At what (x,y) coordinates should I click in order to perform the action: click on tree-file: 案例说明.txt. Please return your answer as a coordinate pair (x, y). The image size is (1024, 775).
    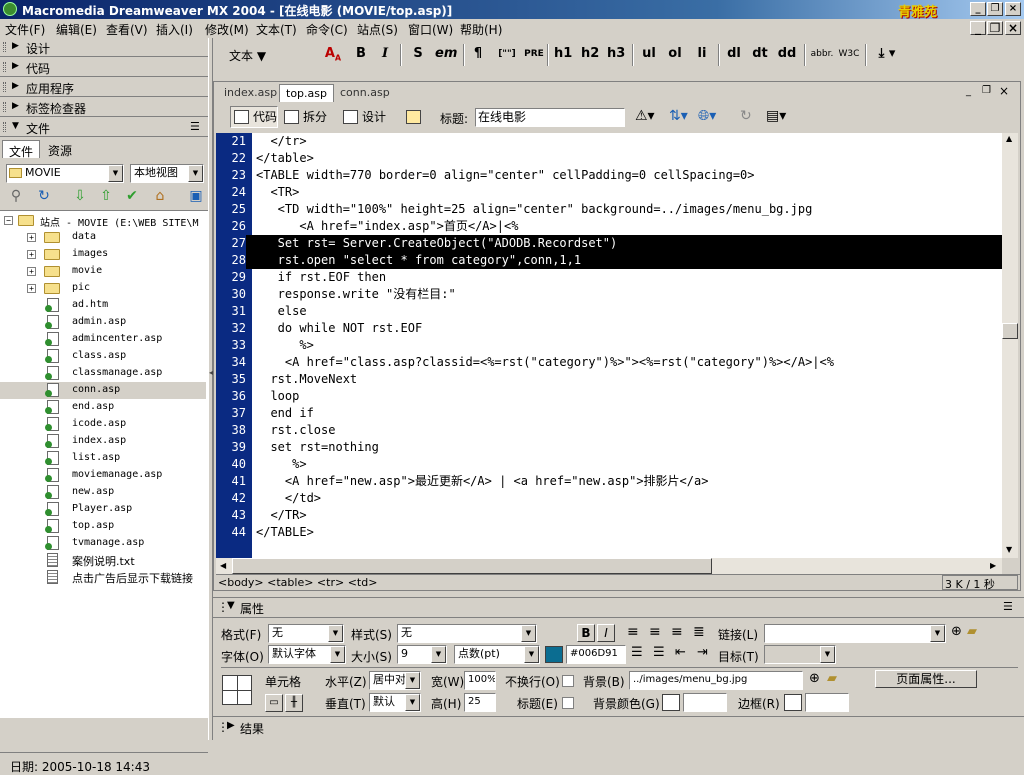
    Looking at the image, I should click on (103, 560).